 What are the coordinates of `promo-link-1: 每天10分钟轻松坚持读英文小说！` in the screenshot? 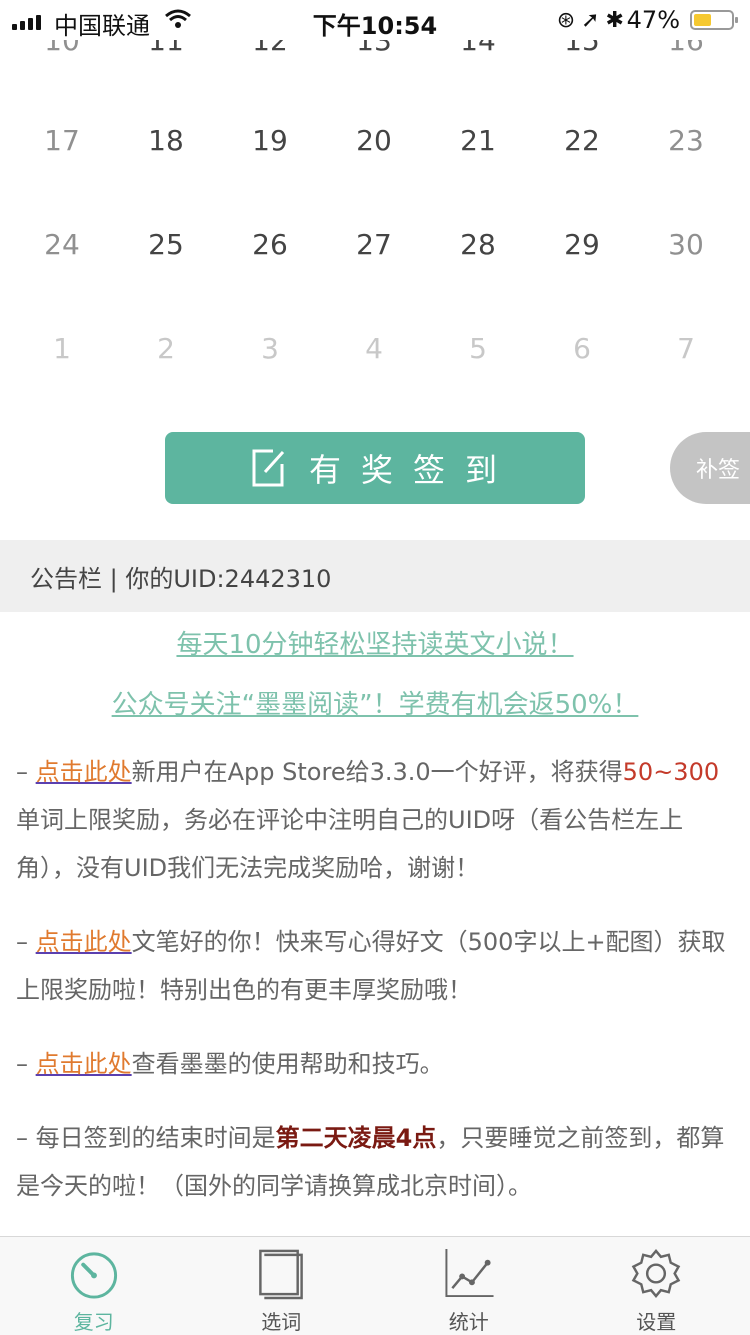 It's located at (375, 642).